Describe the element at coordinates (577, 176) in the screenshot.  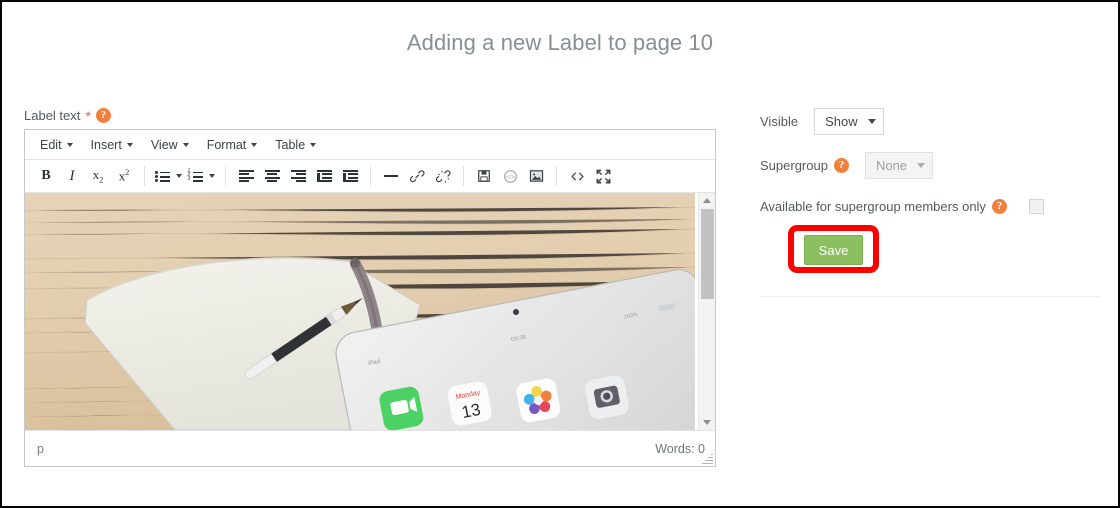
I see `source-code-icon` at that location.